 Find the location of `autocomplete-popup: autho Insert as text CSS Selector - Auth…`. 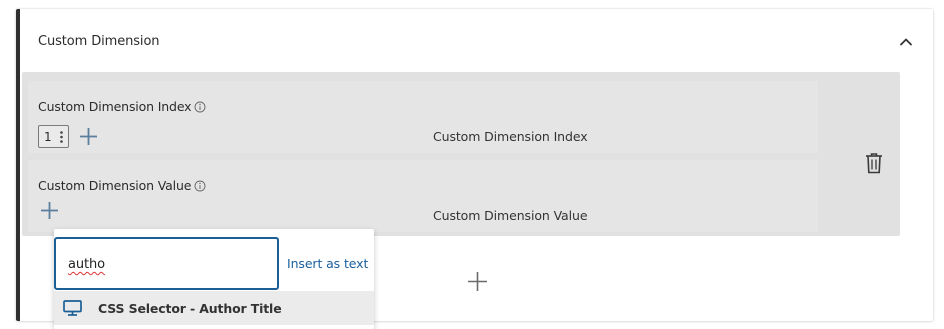

autocomplete-popup: autho Insert as text CSS Selector - Auth… is located at coordinates (214, 279).